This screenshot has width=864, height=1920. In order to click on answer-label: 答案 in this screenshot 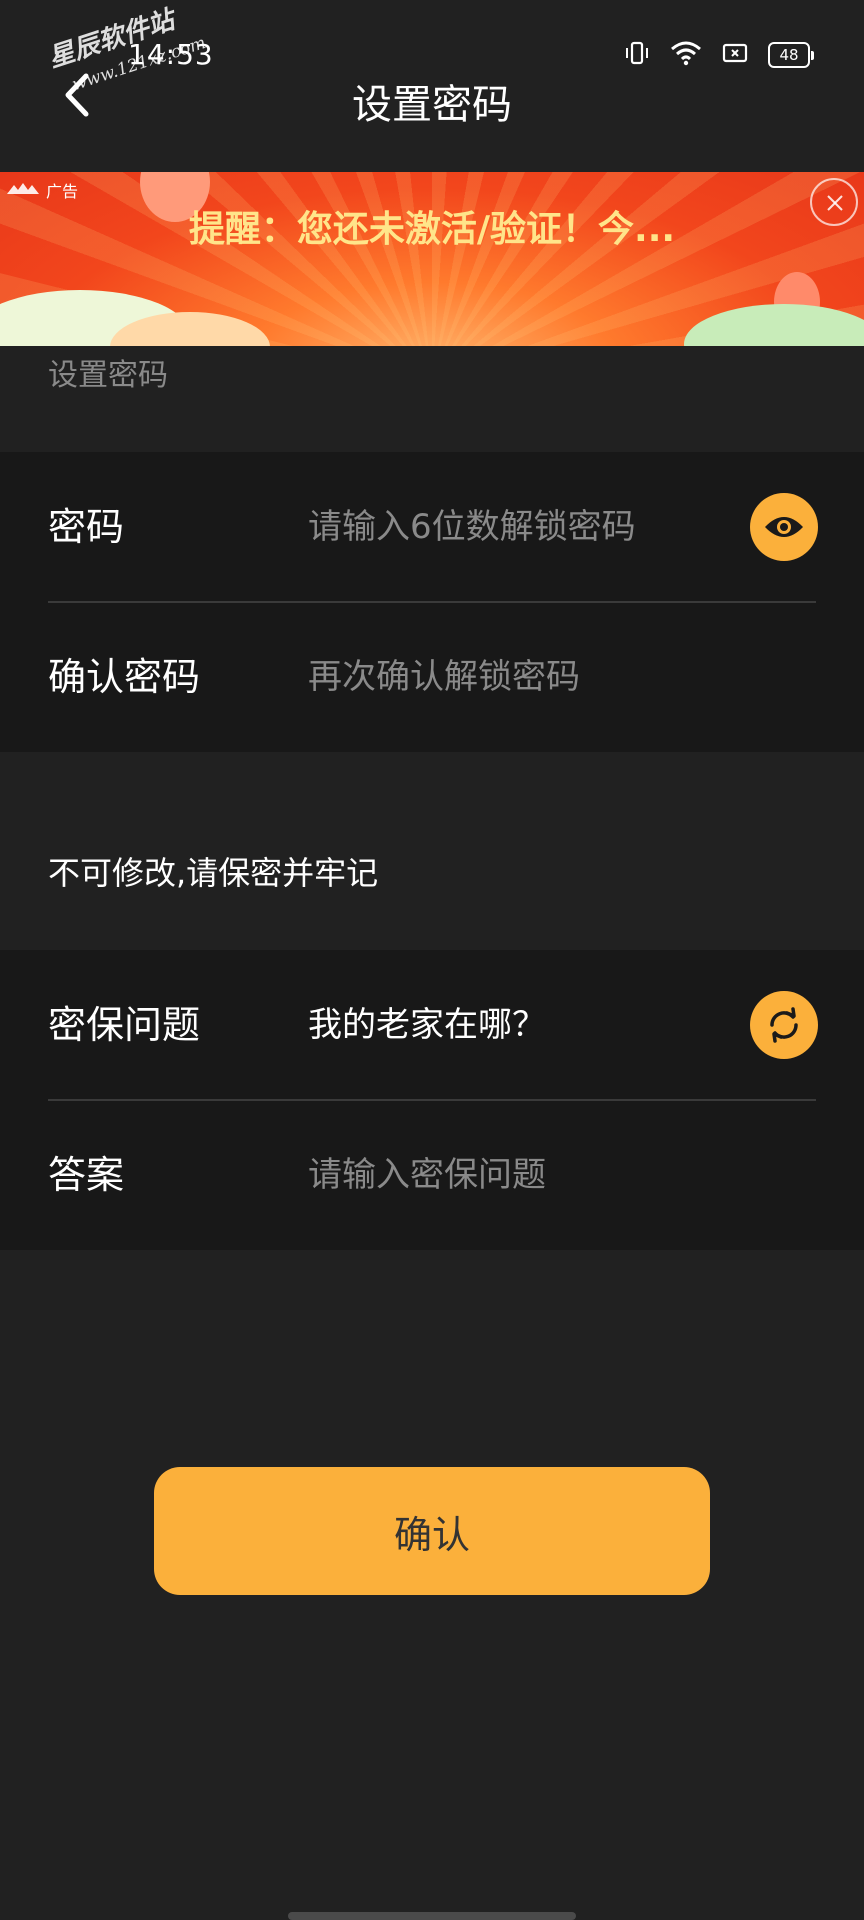, I will do `click(86, 1175)`.